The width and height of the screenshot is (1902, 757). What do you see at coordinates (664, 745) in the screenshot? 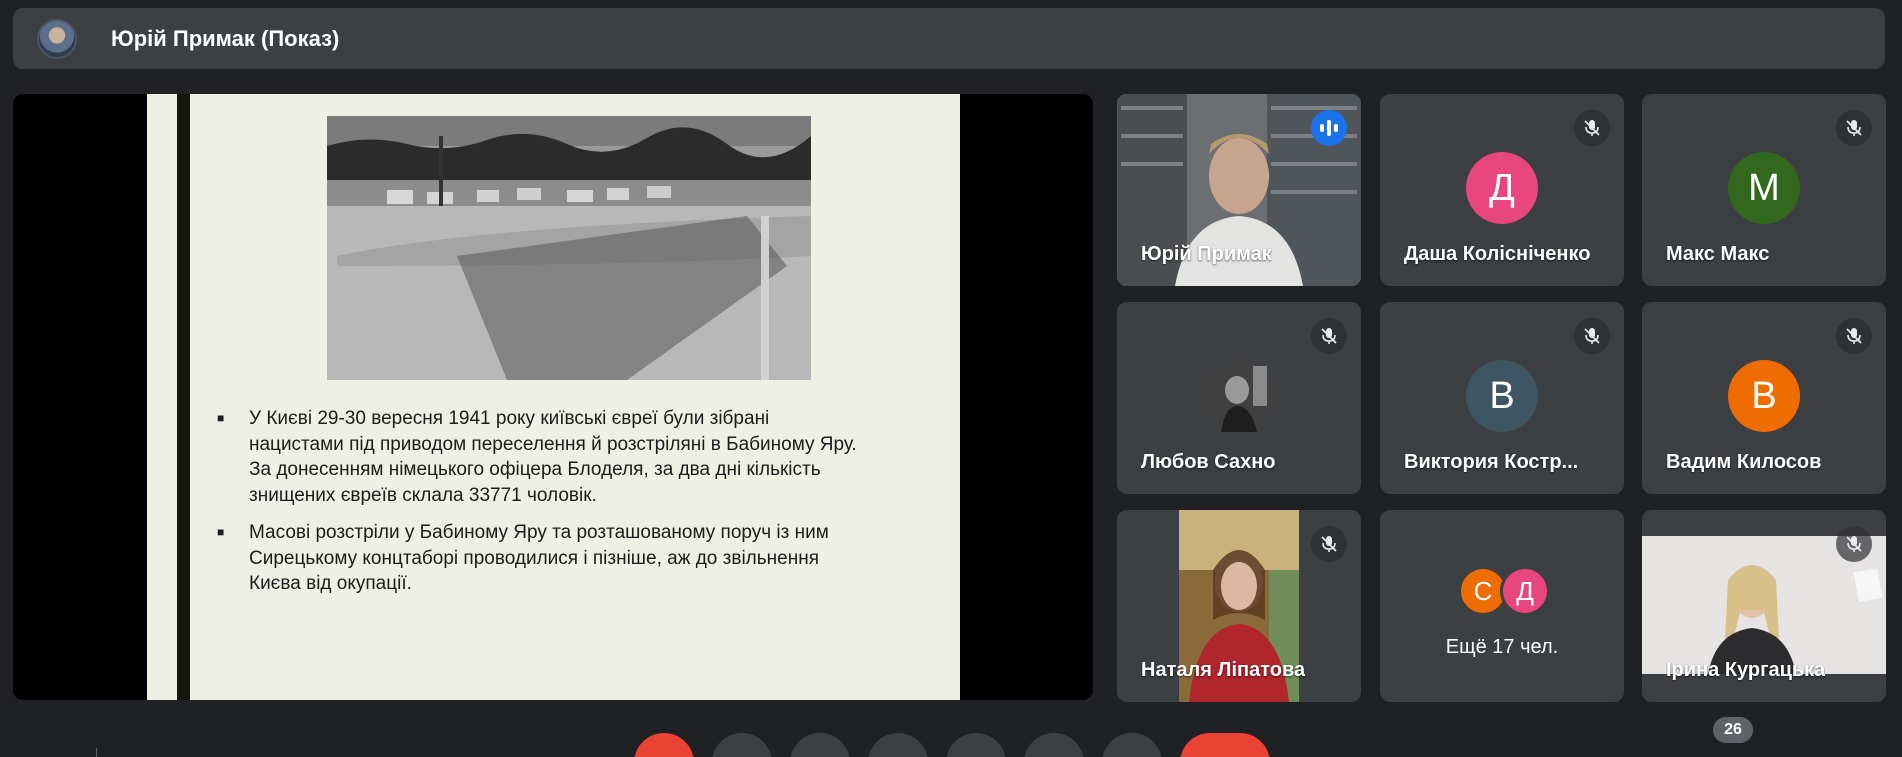
I see `mic-toggle-button` at bounding box center [664, 745].